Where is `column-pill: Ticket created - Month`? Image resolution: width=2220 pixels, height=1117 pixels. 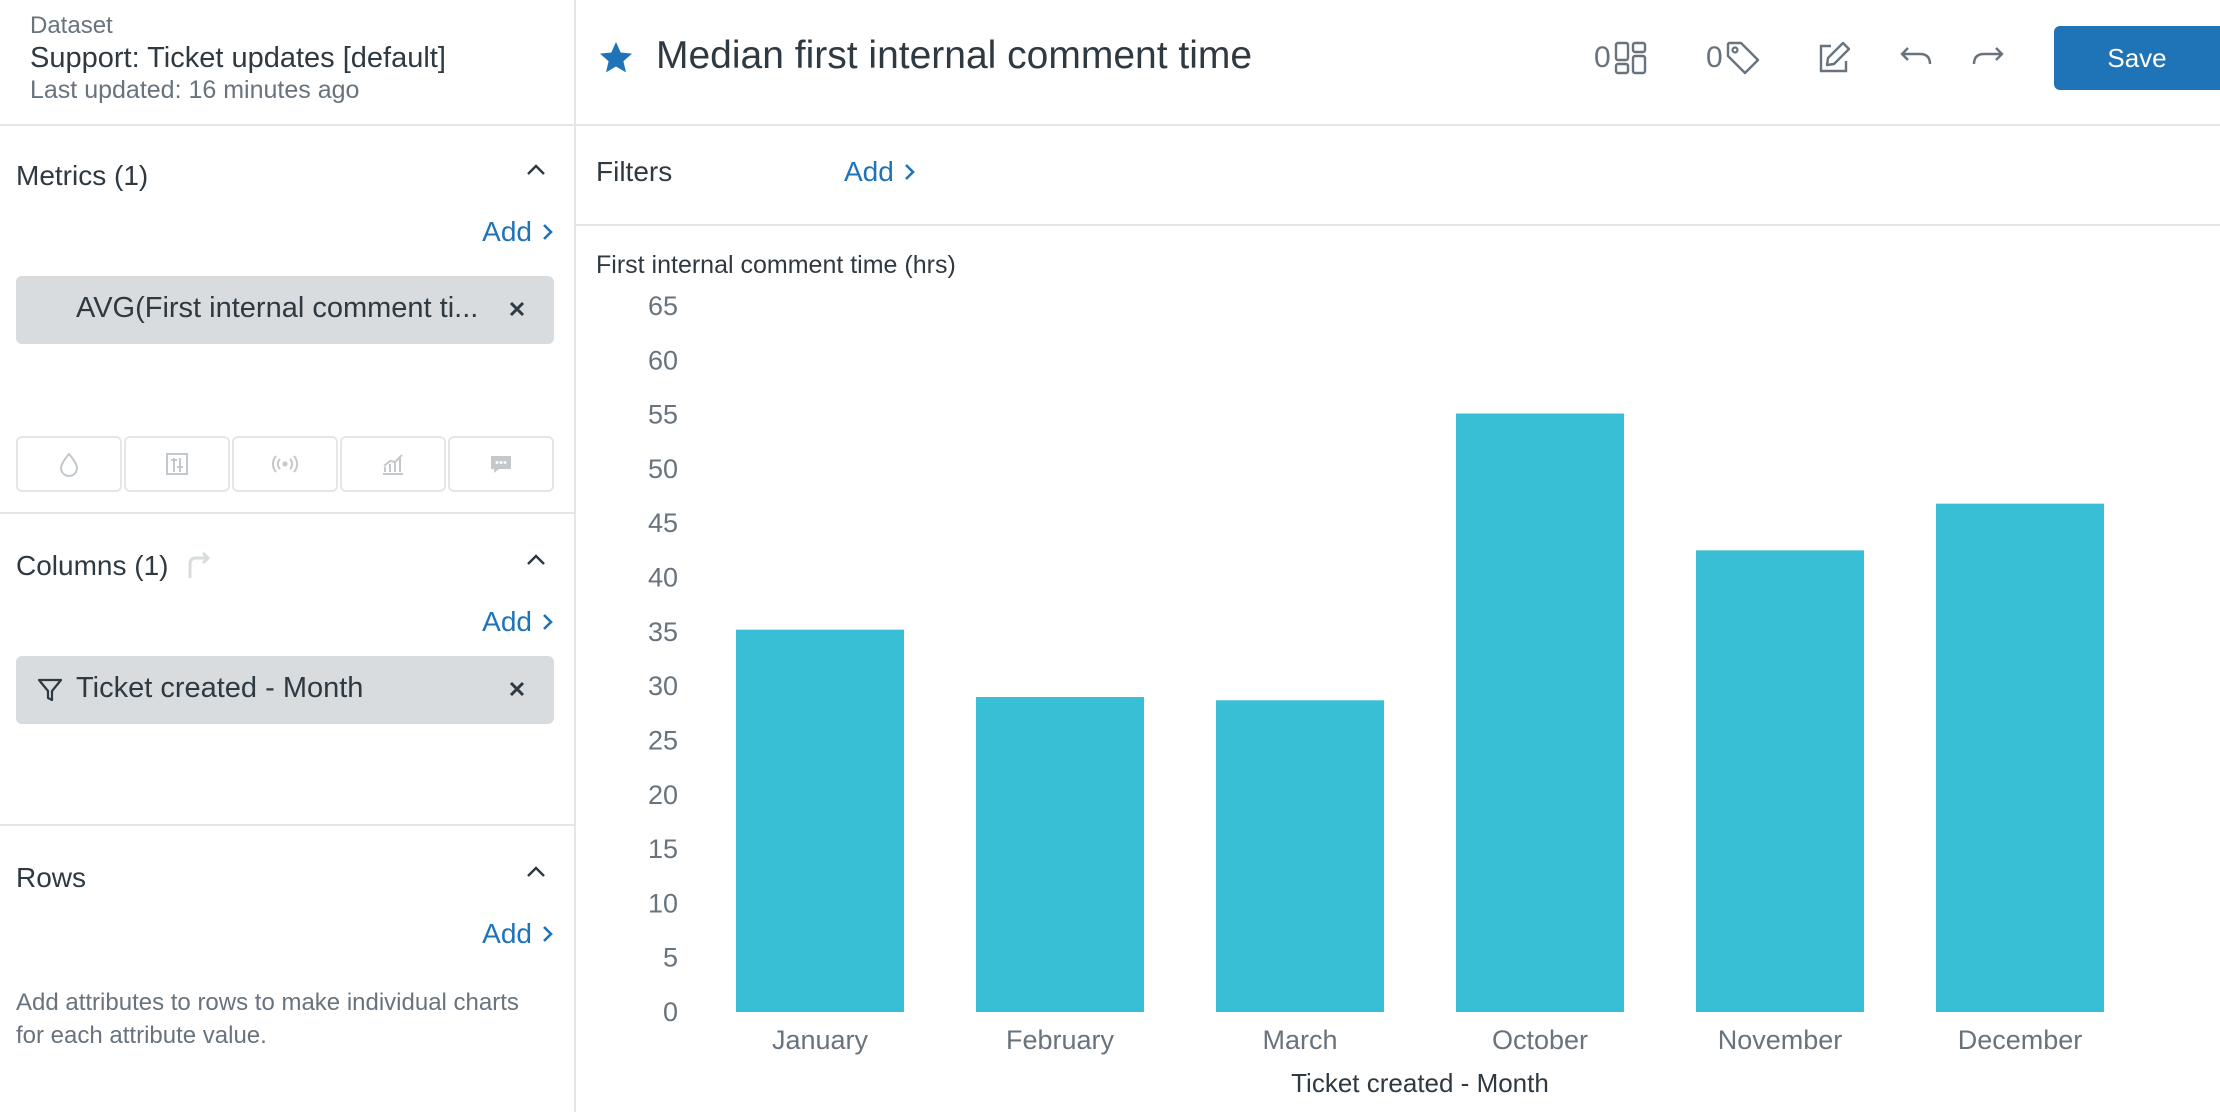
column-pill: Ticket created - Month is located at coordinates (285, 690).